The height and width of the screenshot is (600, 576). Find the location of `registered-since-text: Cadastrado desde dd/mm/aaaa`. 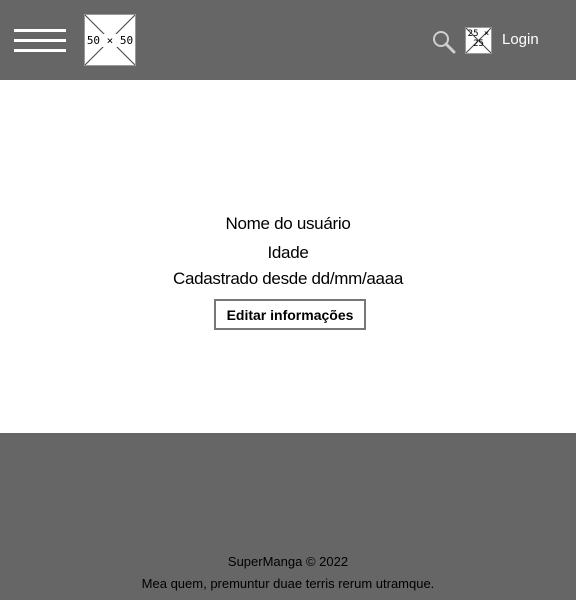

registered-since-text: Cadastrado desde dd/mm/aaaa is located at coordinates (288, 278).